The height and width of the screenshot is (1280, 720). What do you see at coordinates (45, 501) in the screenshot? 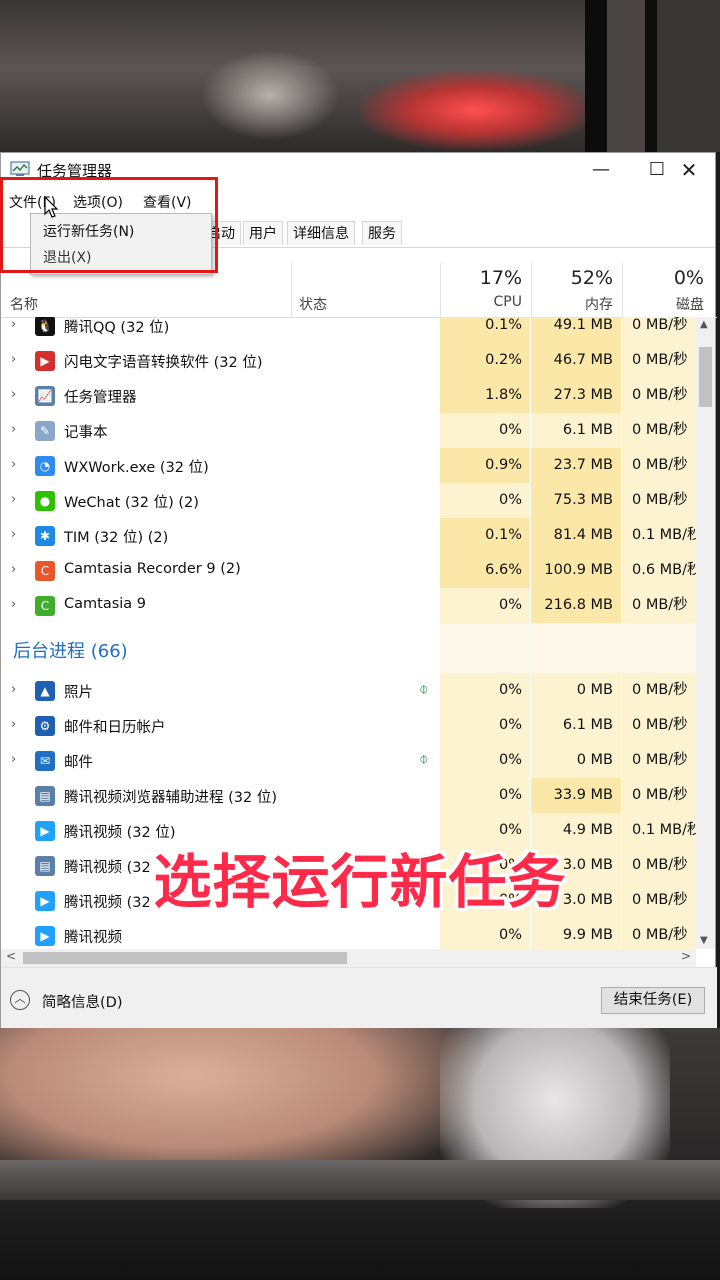
I see `wechat-icon: ●` at bounding box center [45, 501].